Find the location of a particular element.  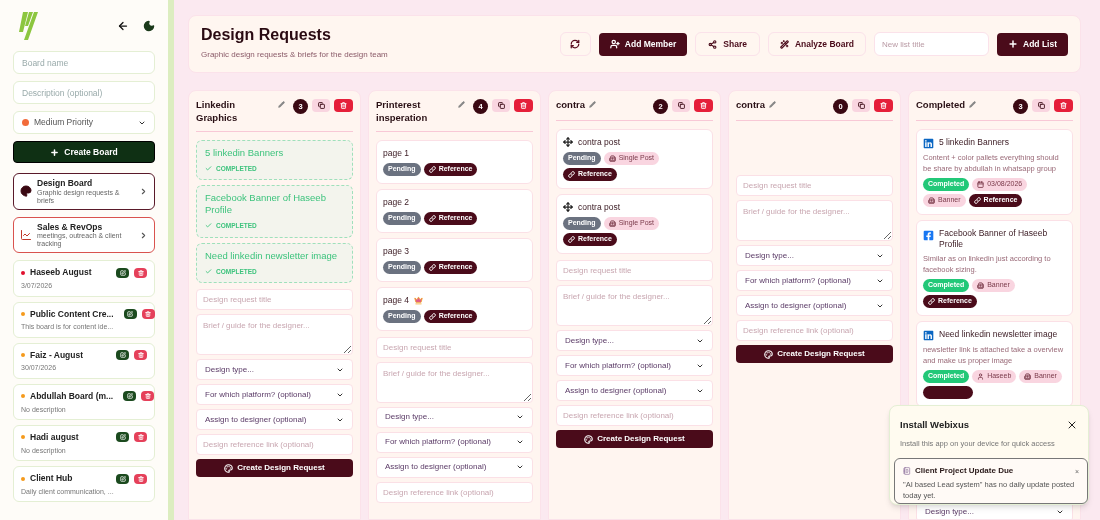

page-title: Design Requests is located at coordinates (266, 35).